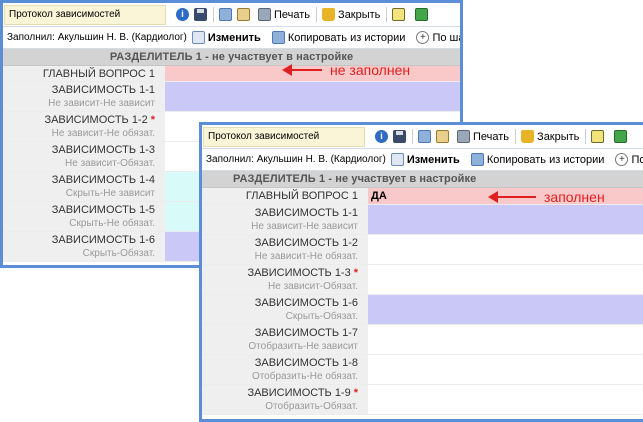 This screenshot has height=422, width=643. What do you see at coordinates (397, 159) in the screenshot?
I see `edit-icon` at bounding box center [397, 159].